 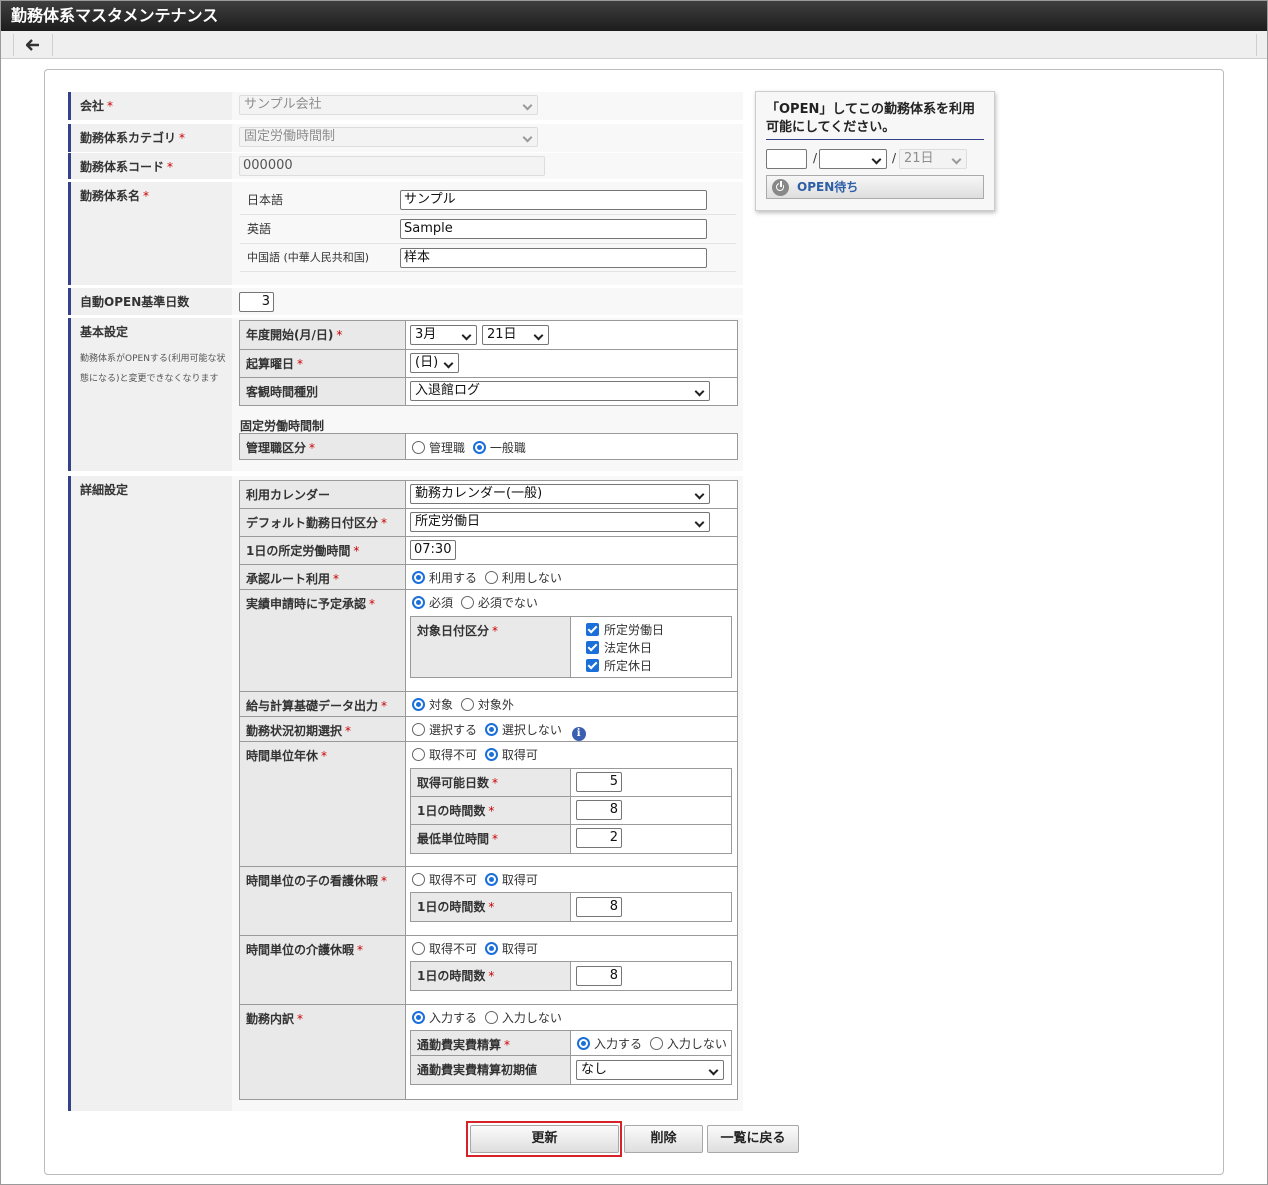 What do you see at coordinates (599, 782) in the screenshot?
I see `hourly-leave-days-input: 5` at bounding box center [599, 782].